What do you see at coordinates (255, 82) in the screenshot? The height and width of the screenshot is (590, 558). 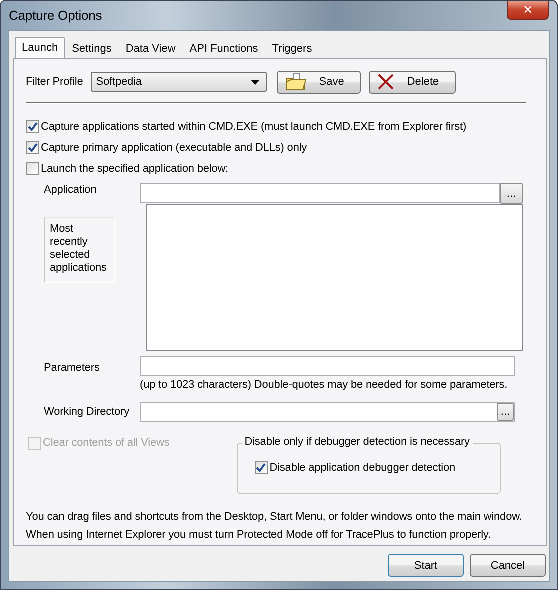 I see `dropdown-arrow-icon` at bounding box center [255, 82].